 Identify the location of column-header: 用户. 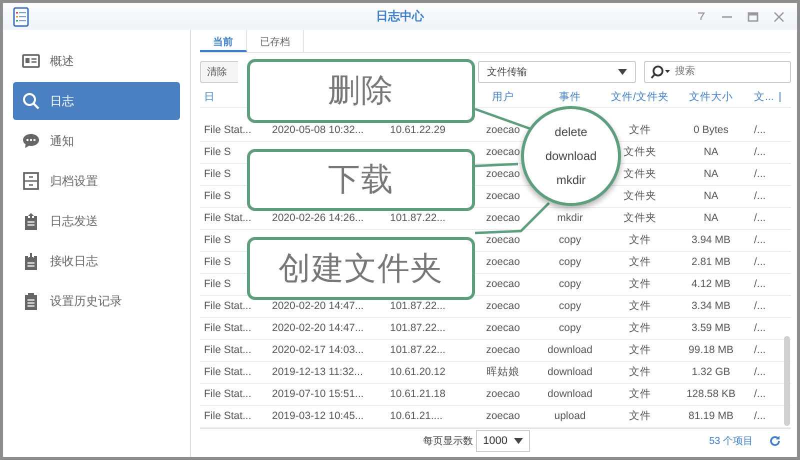
(503, 97).